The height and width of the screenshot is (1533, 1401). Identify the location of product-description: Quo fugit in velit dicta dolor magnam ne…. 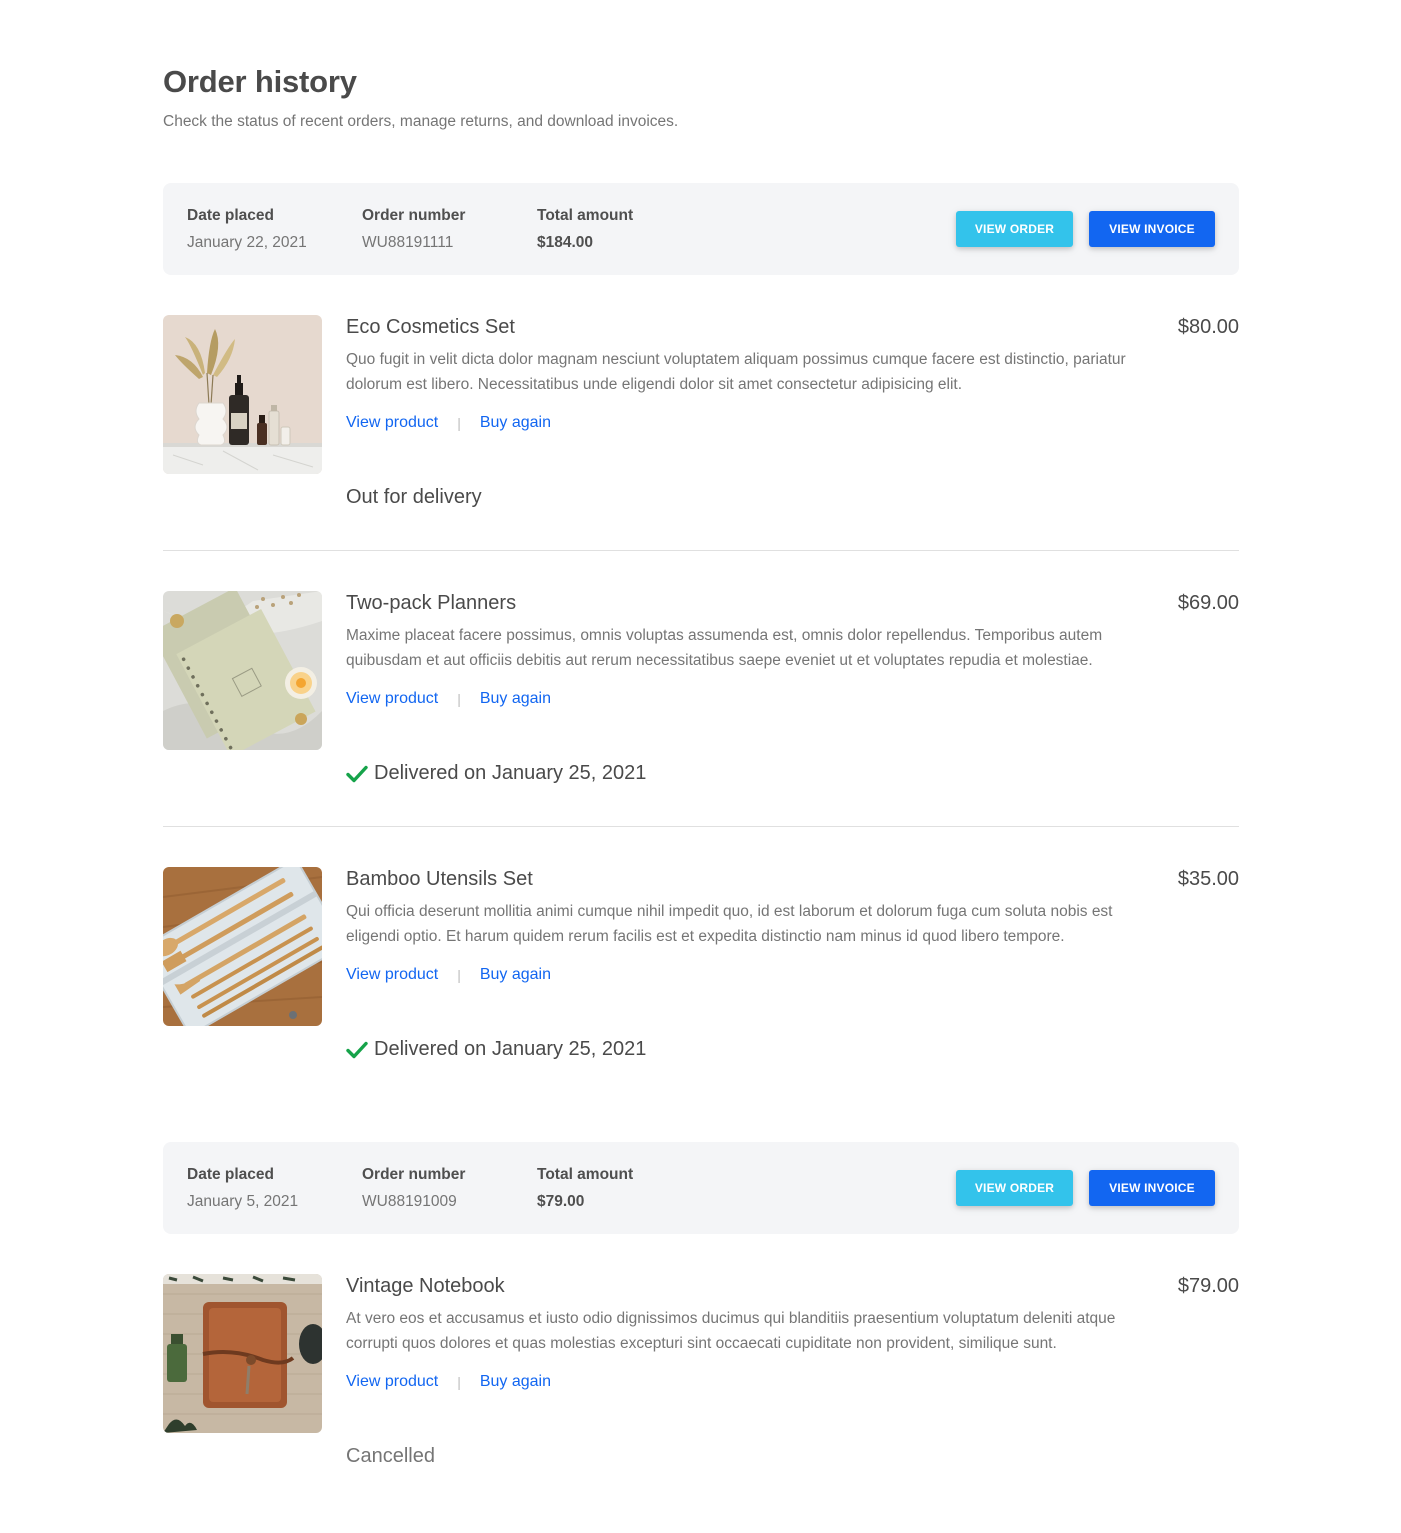
(736, 372).